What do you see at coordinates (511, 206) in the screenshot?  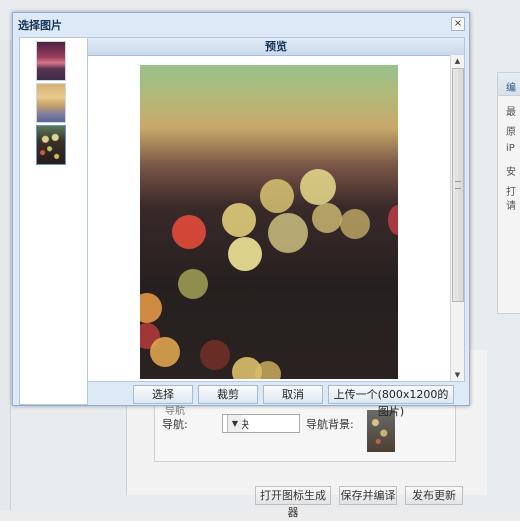 I see `right-panel-line: 请` at bounding box center [511, 206].